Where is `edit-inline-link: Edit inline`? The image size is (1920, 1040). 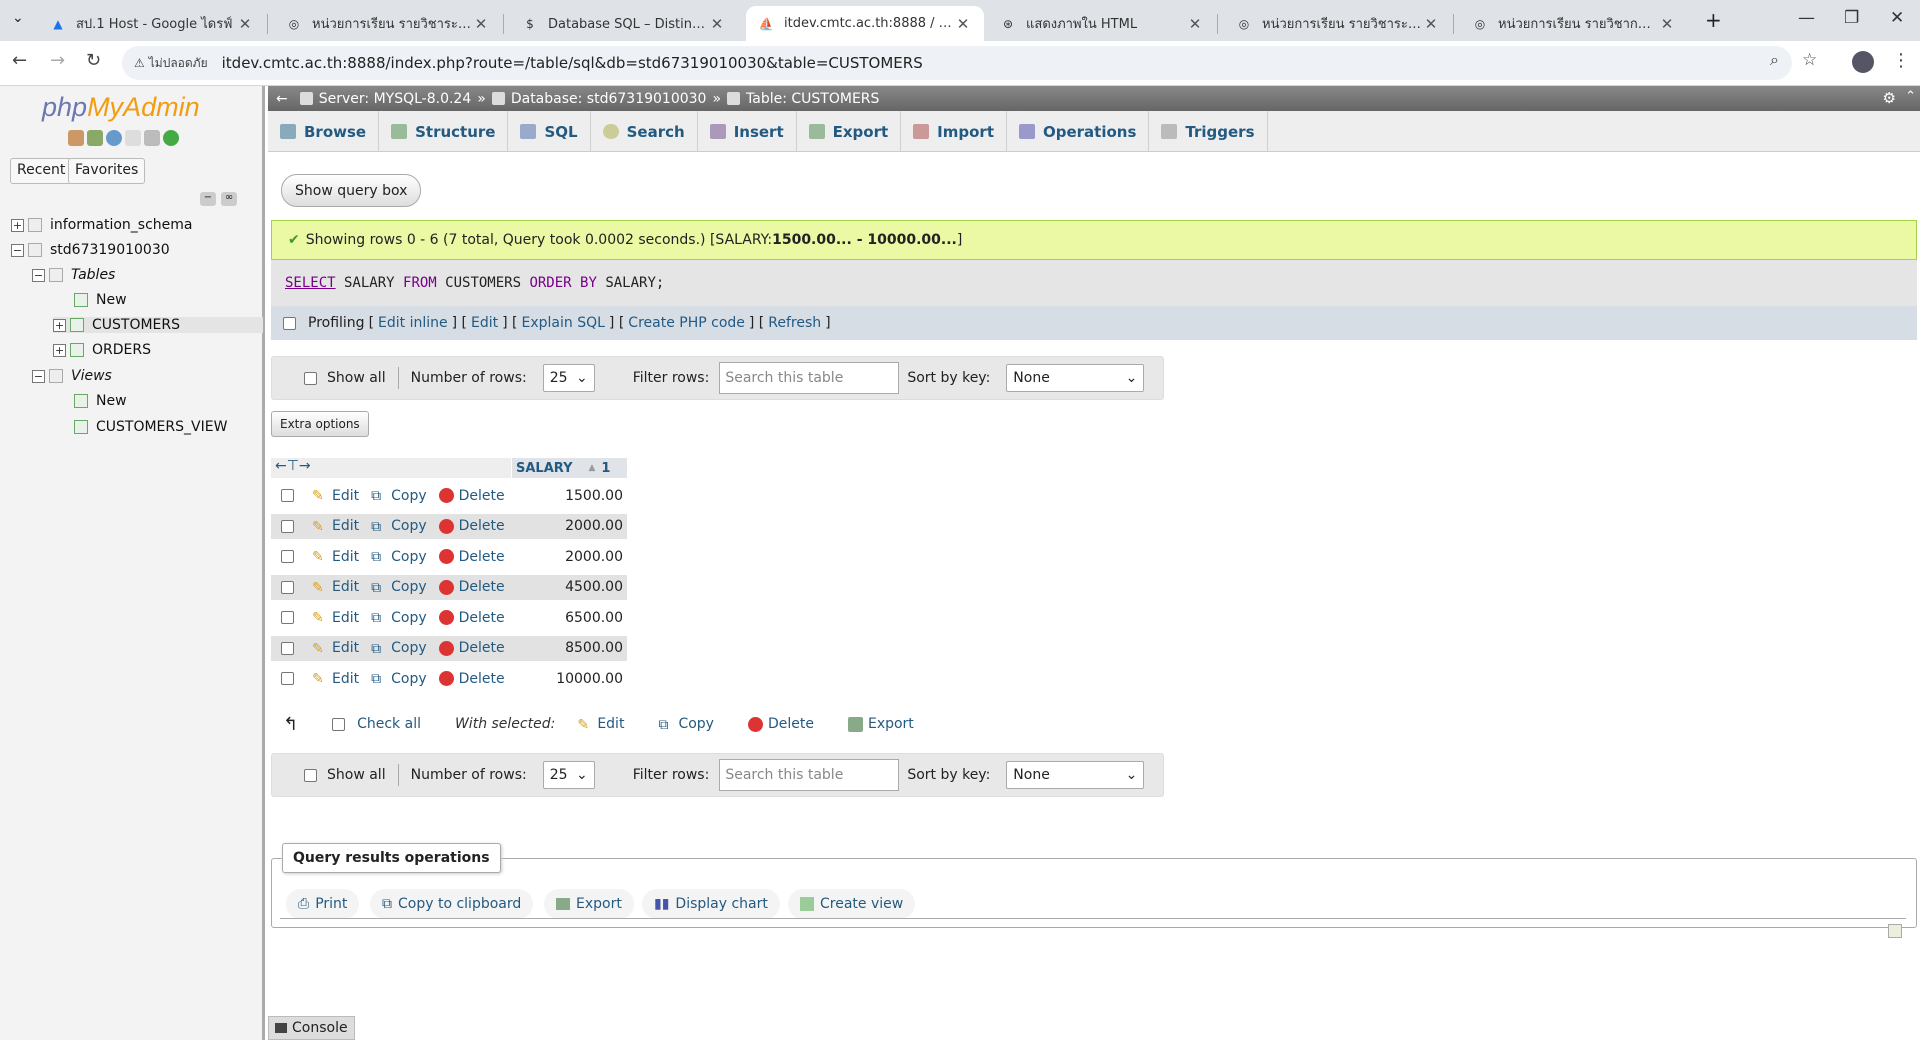 edit-inline-link: Edit inline is located at coordinates (413, 323).